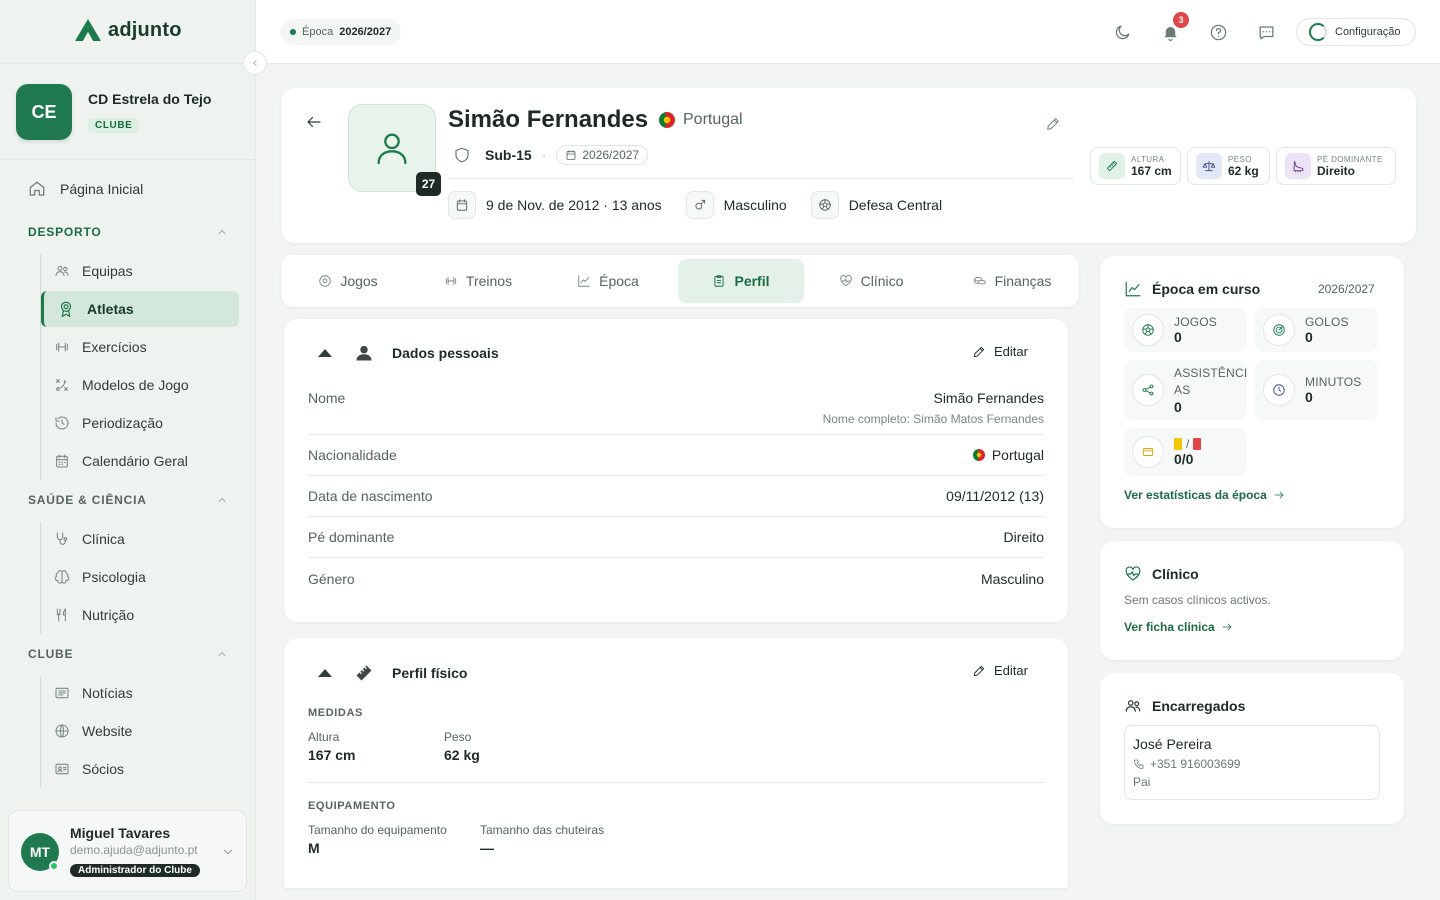 The height and width of the screenshot is (900, 1440). What do you see at coordinates (1133, 289) in the screenshot?
I see `line-chart-icon` at bounding box center [1133, 289].